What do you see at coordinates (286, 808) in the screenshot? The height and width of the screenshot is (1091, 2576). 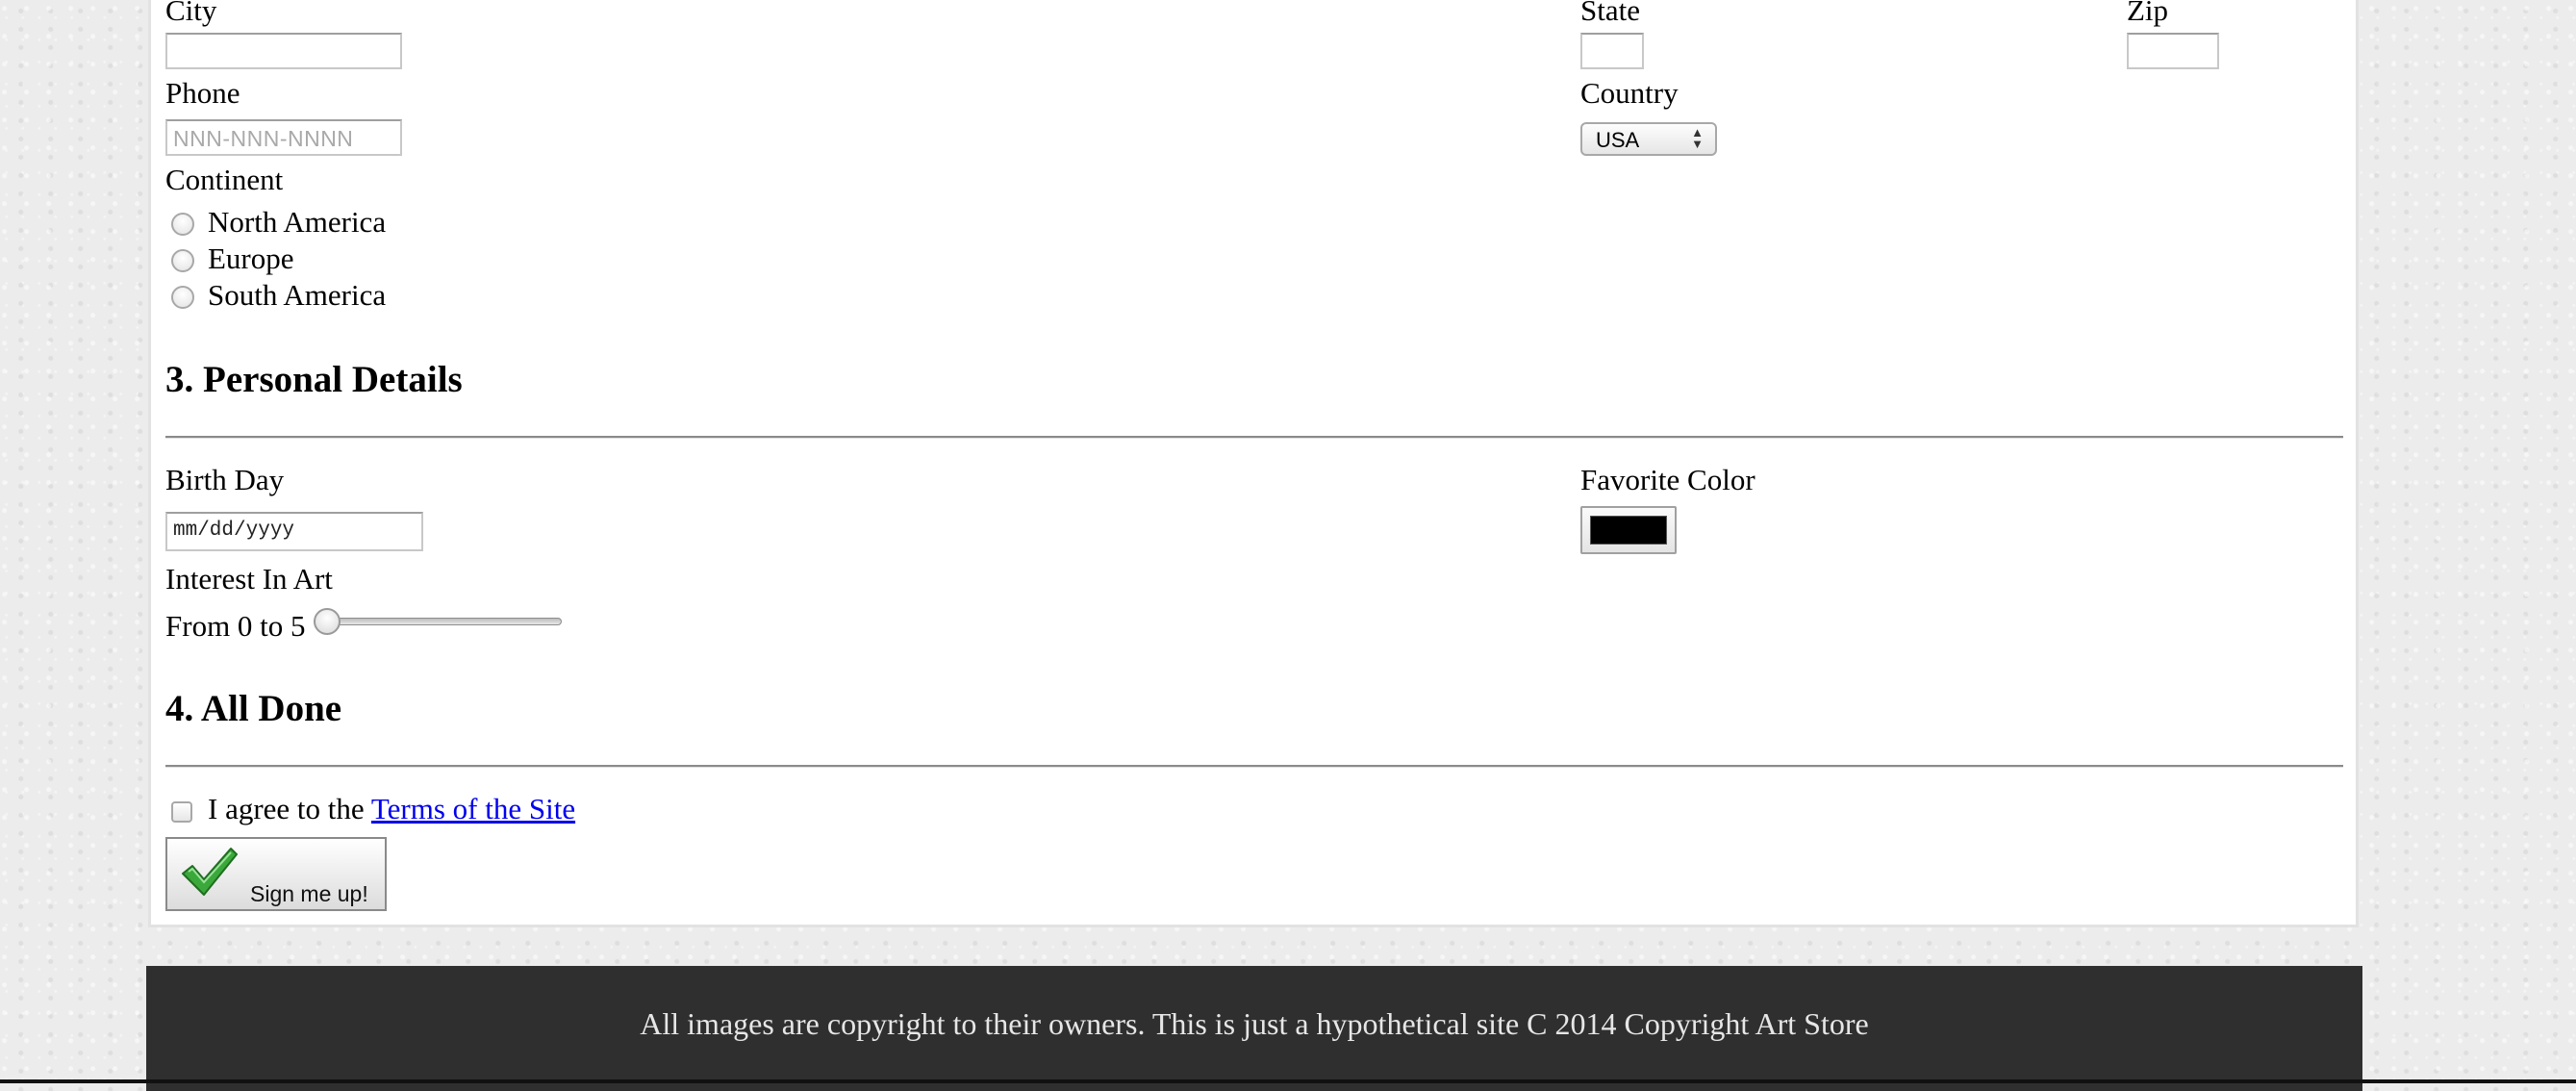 I see `agree-label: I agree to the` at bounding box center [286, 808].